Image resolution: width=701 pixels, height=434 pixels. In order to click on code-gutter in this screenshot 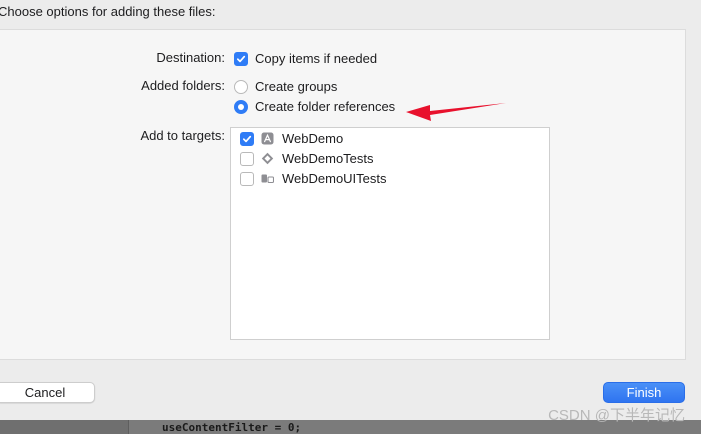, I will do `click(64, 427)`.